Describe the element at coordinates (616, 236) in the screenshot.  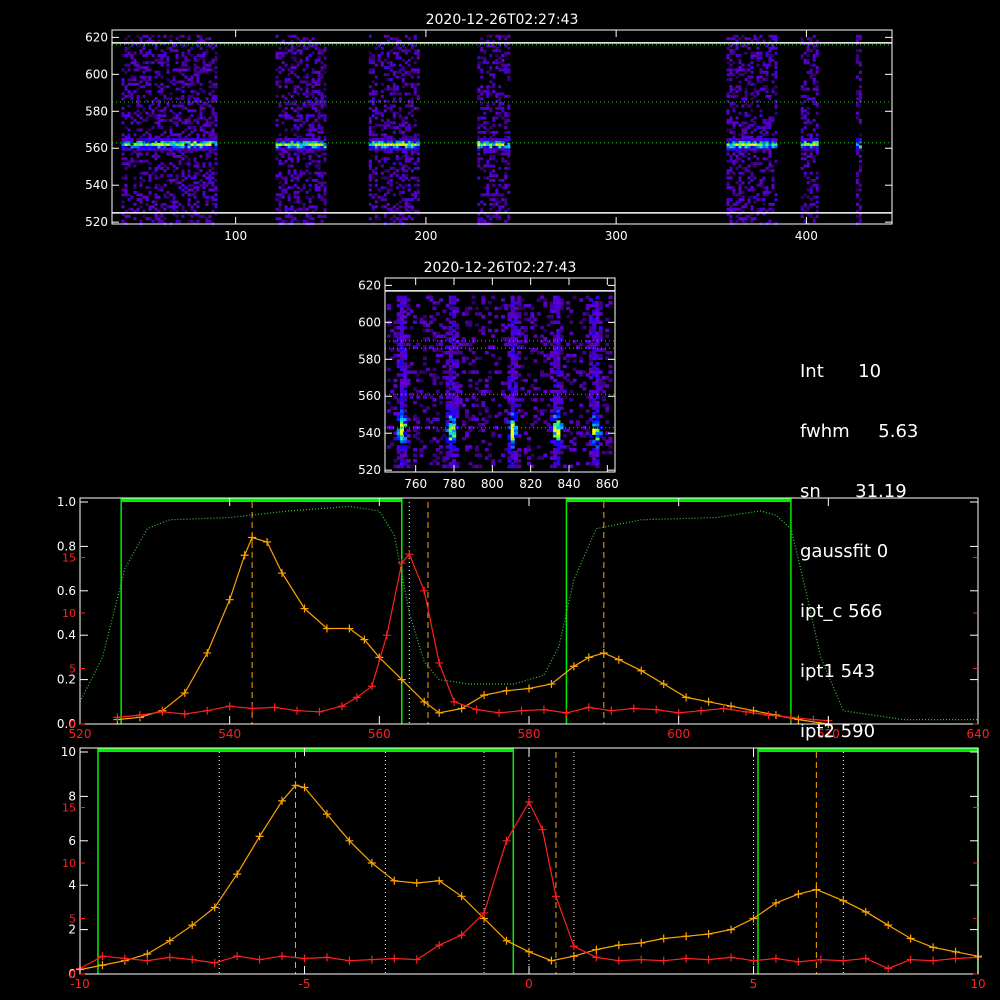
I see `heatmap-xtick-label: 300` at that location.